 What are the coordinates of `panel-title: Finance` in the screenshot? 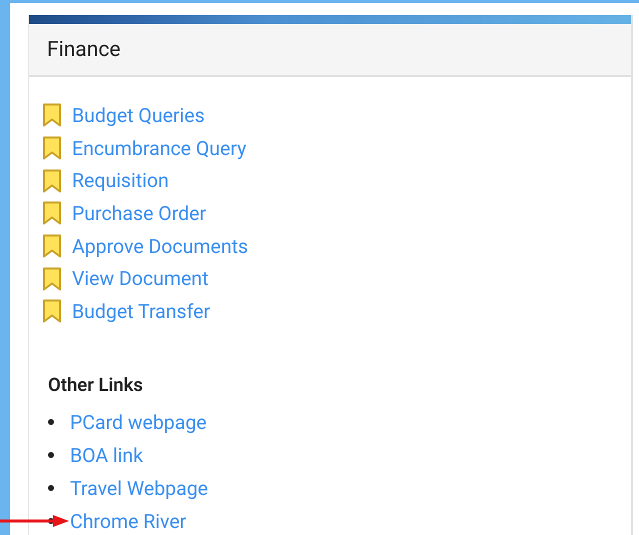 It's located at (83, 50).